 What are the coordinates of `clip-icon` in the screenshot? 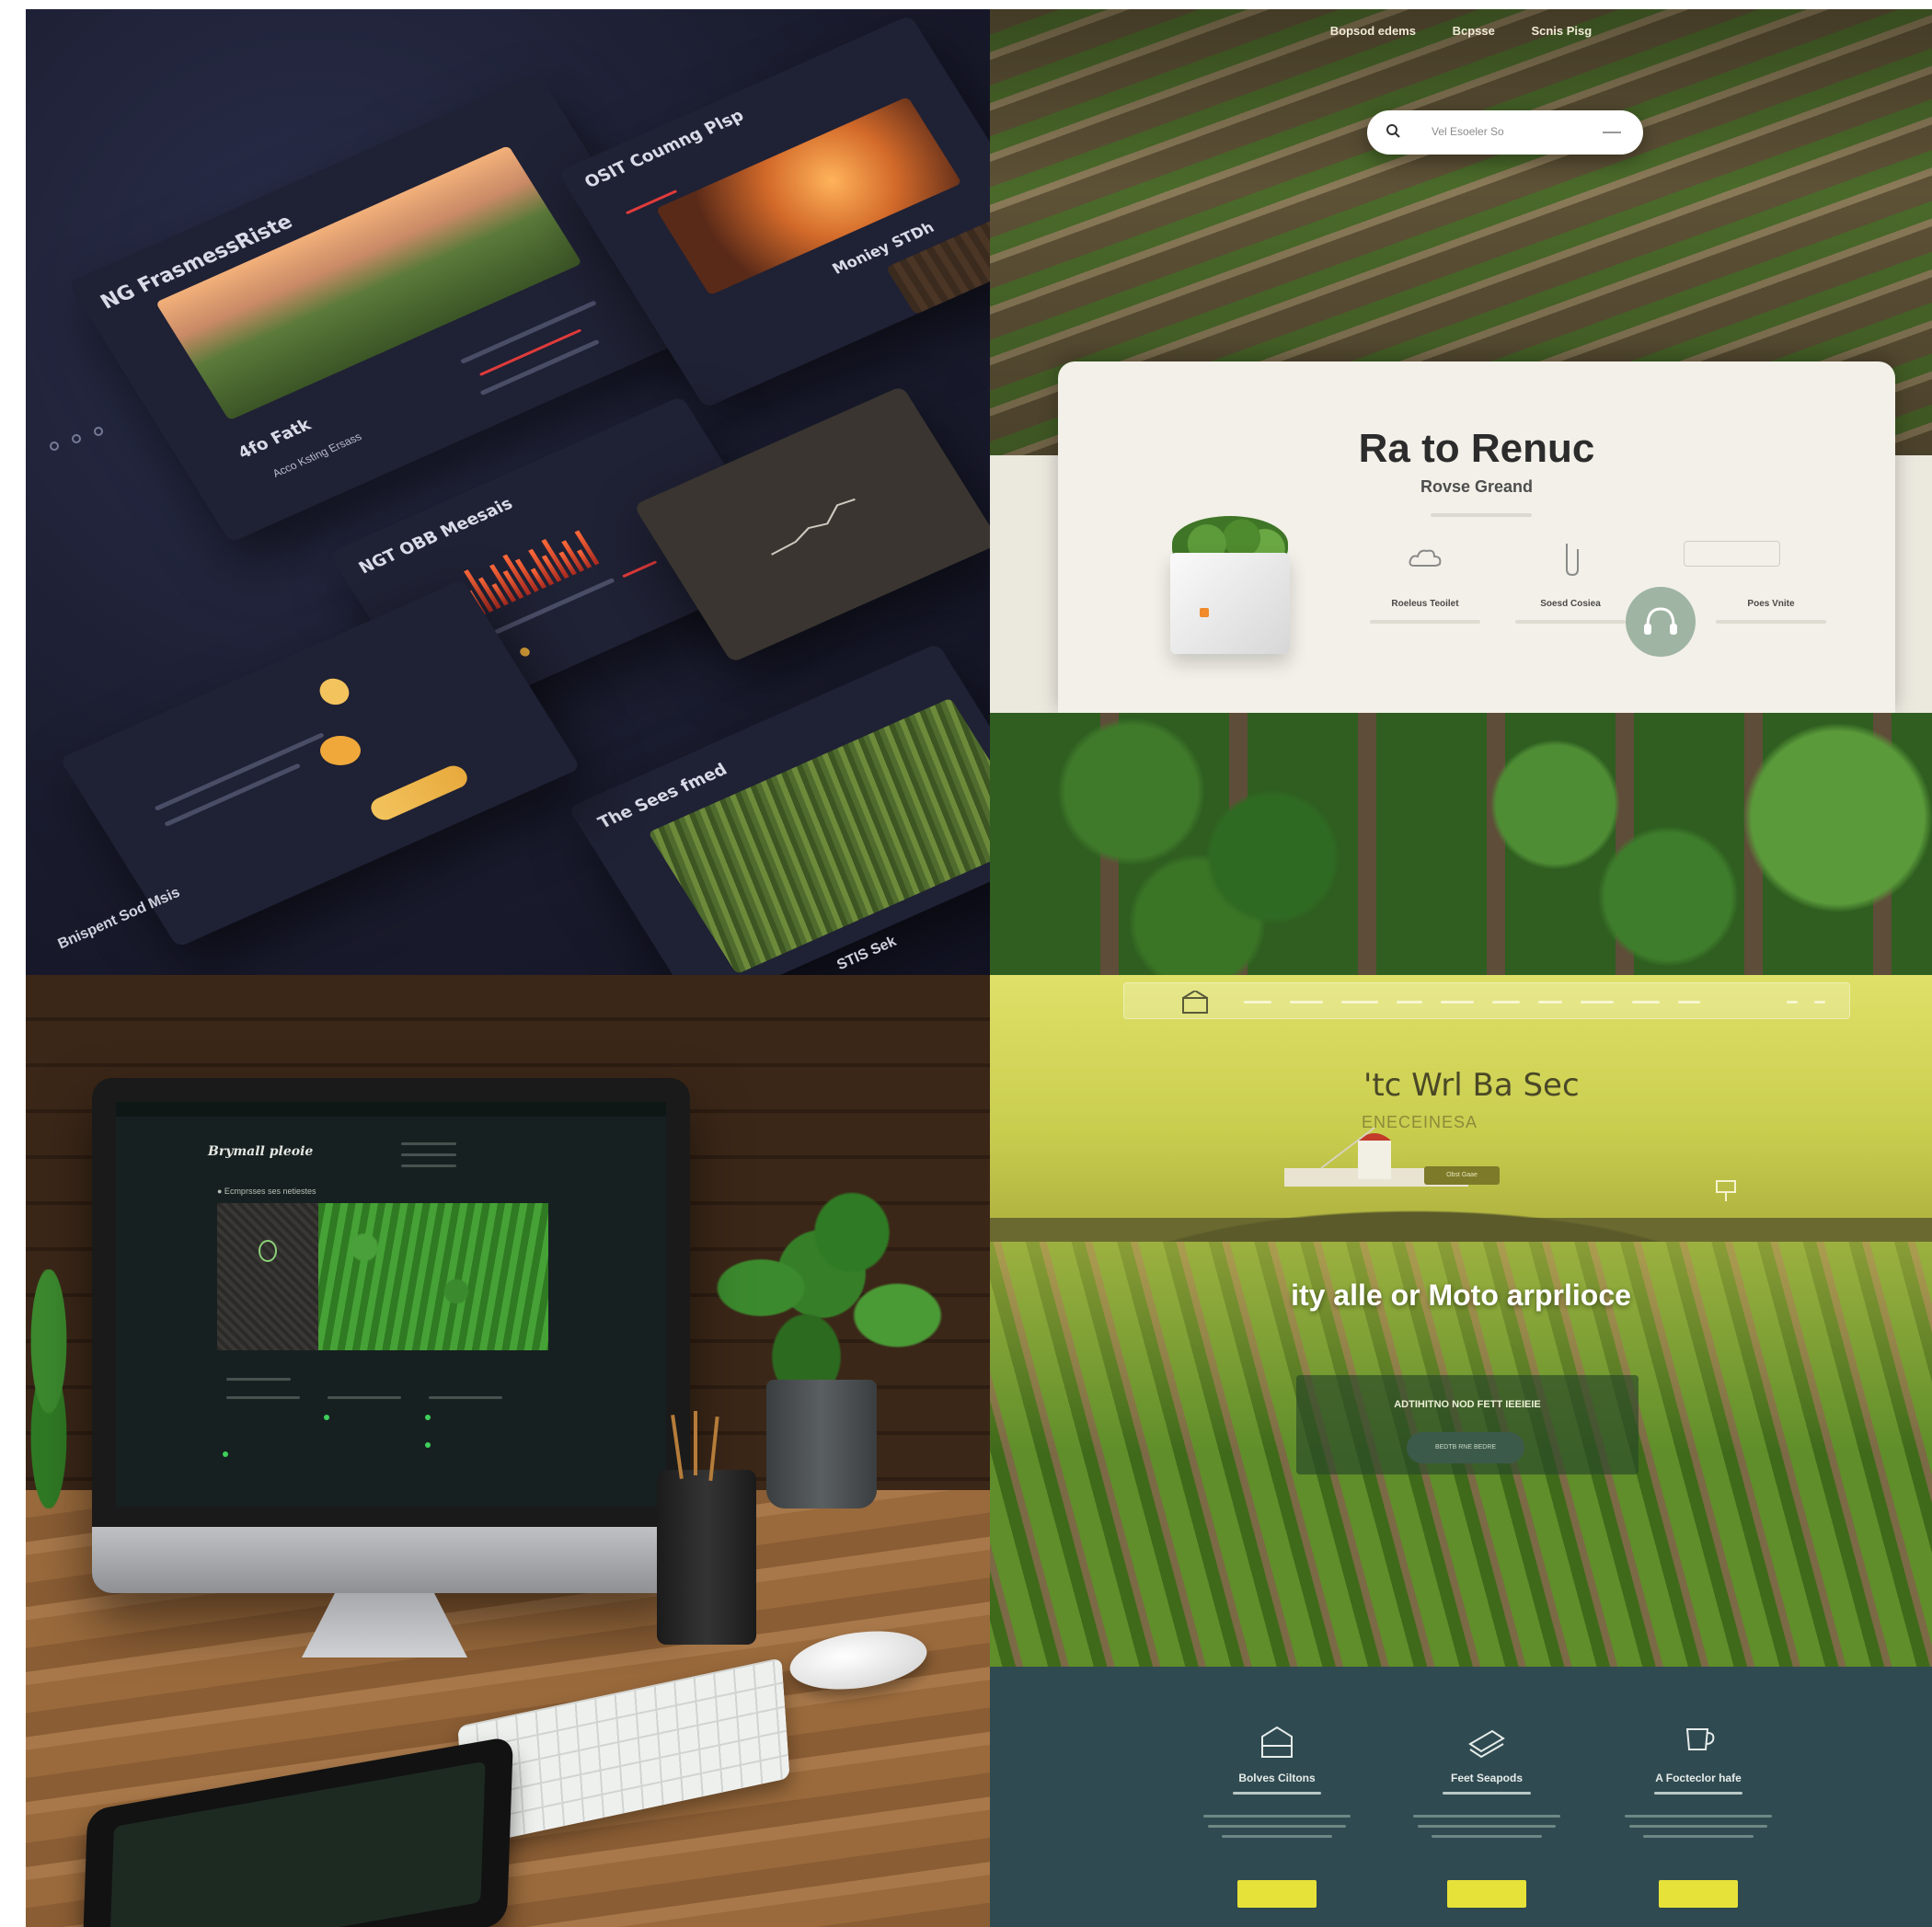 It's located at (1572, 560).